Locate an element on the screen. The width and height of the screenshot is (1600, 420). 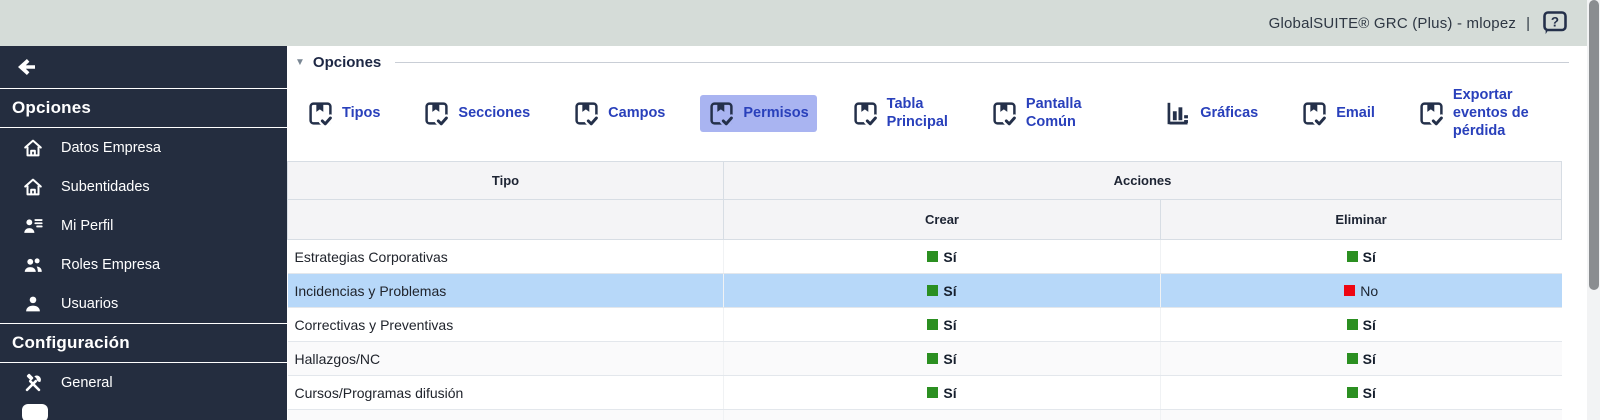
column-header-crear: Crear is located at coordinates (942, 220).